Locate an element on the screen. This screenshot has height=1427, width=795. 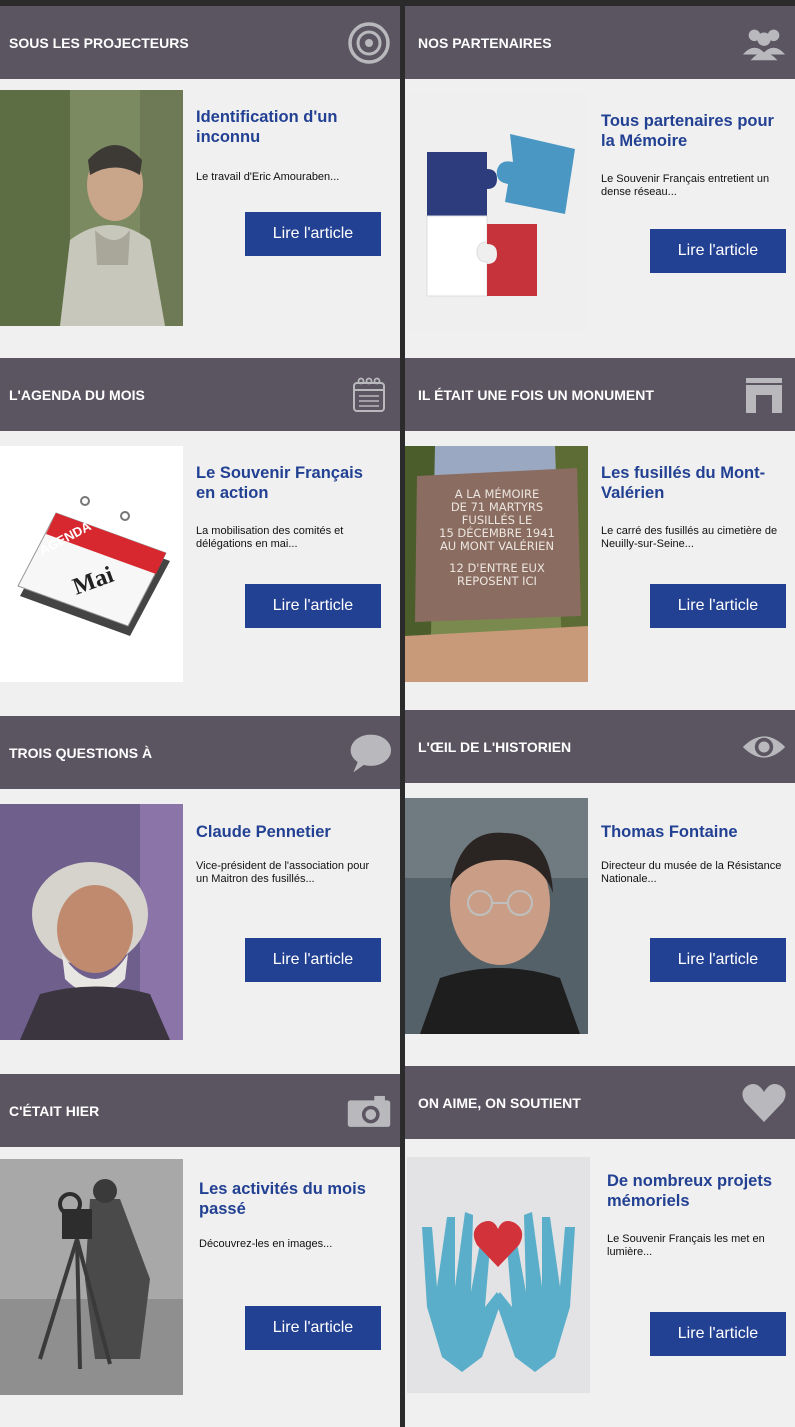
section-header-title: IL ÉTAIT UNE FOIS UN MONUMENT is located at coordinates (536, 394).